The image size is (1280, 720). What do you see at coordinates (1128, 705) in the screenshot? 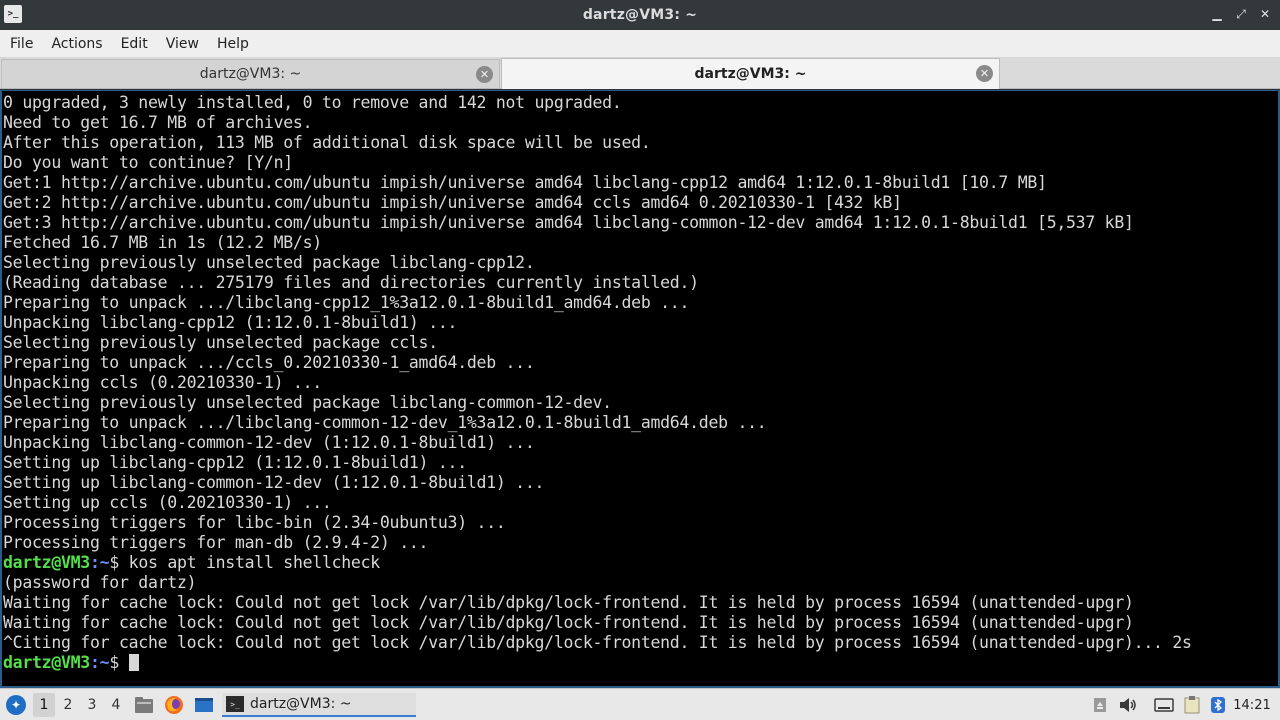
I see `volume-icon` at bounding box center [1128, 705].